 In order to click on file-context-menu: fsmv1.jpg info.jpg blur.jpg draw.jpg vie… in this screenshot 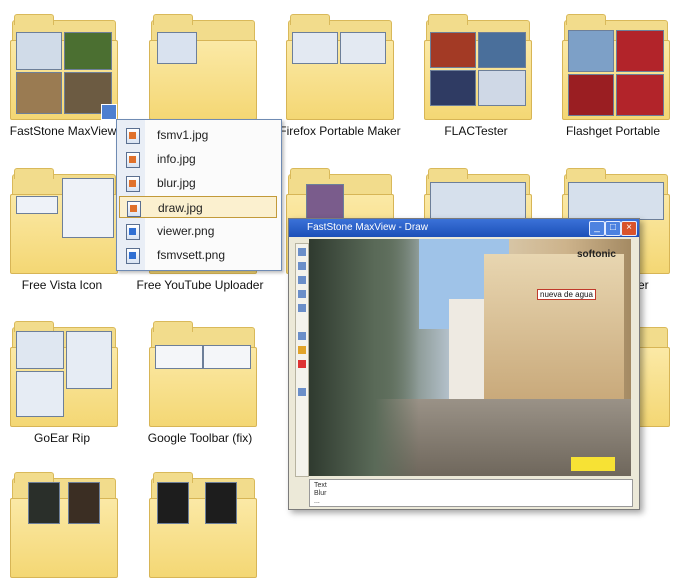, I will do `click(199, 195)`.